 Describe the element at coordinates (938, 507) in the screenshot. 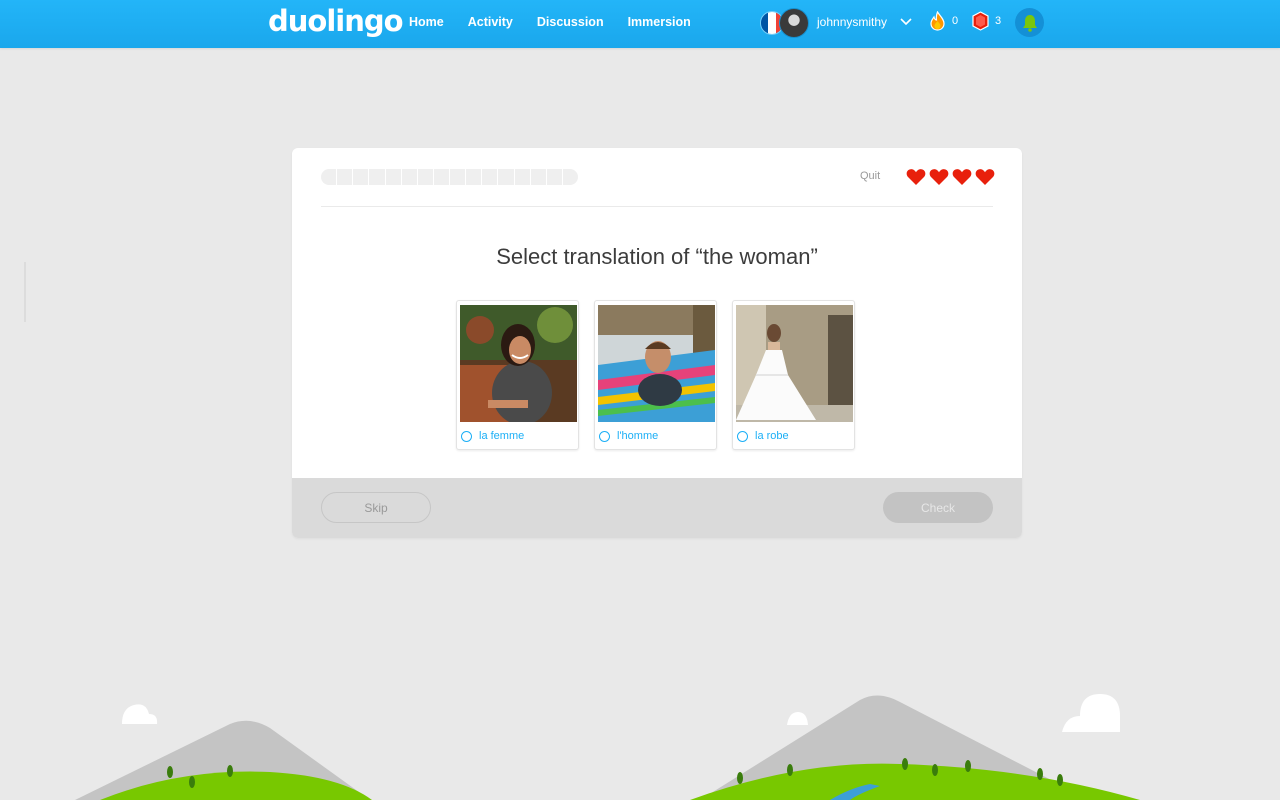

I see `check-button: Check` at that location.